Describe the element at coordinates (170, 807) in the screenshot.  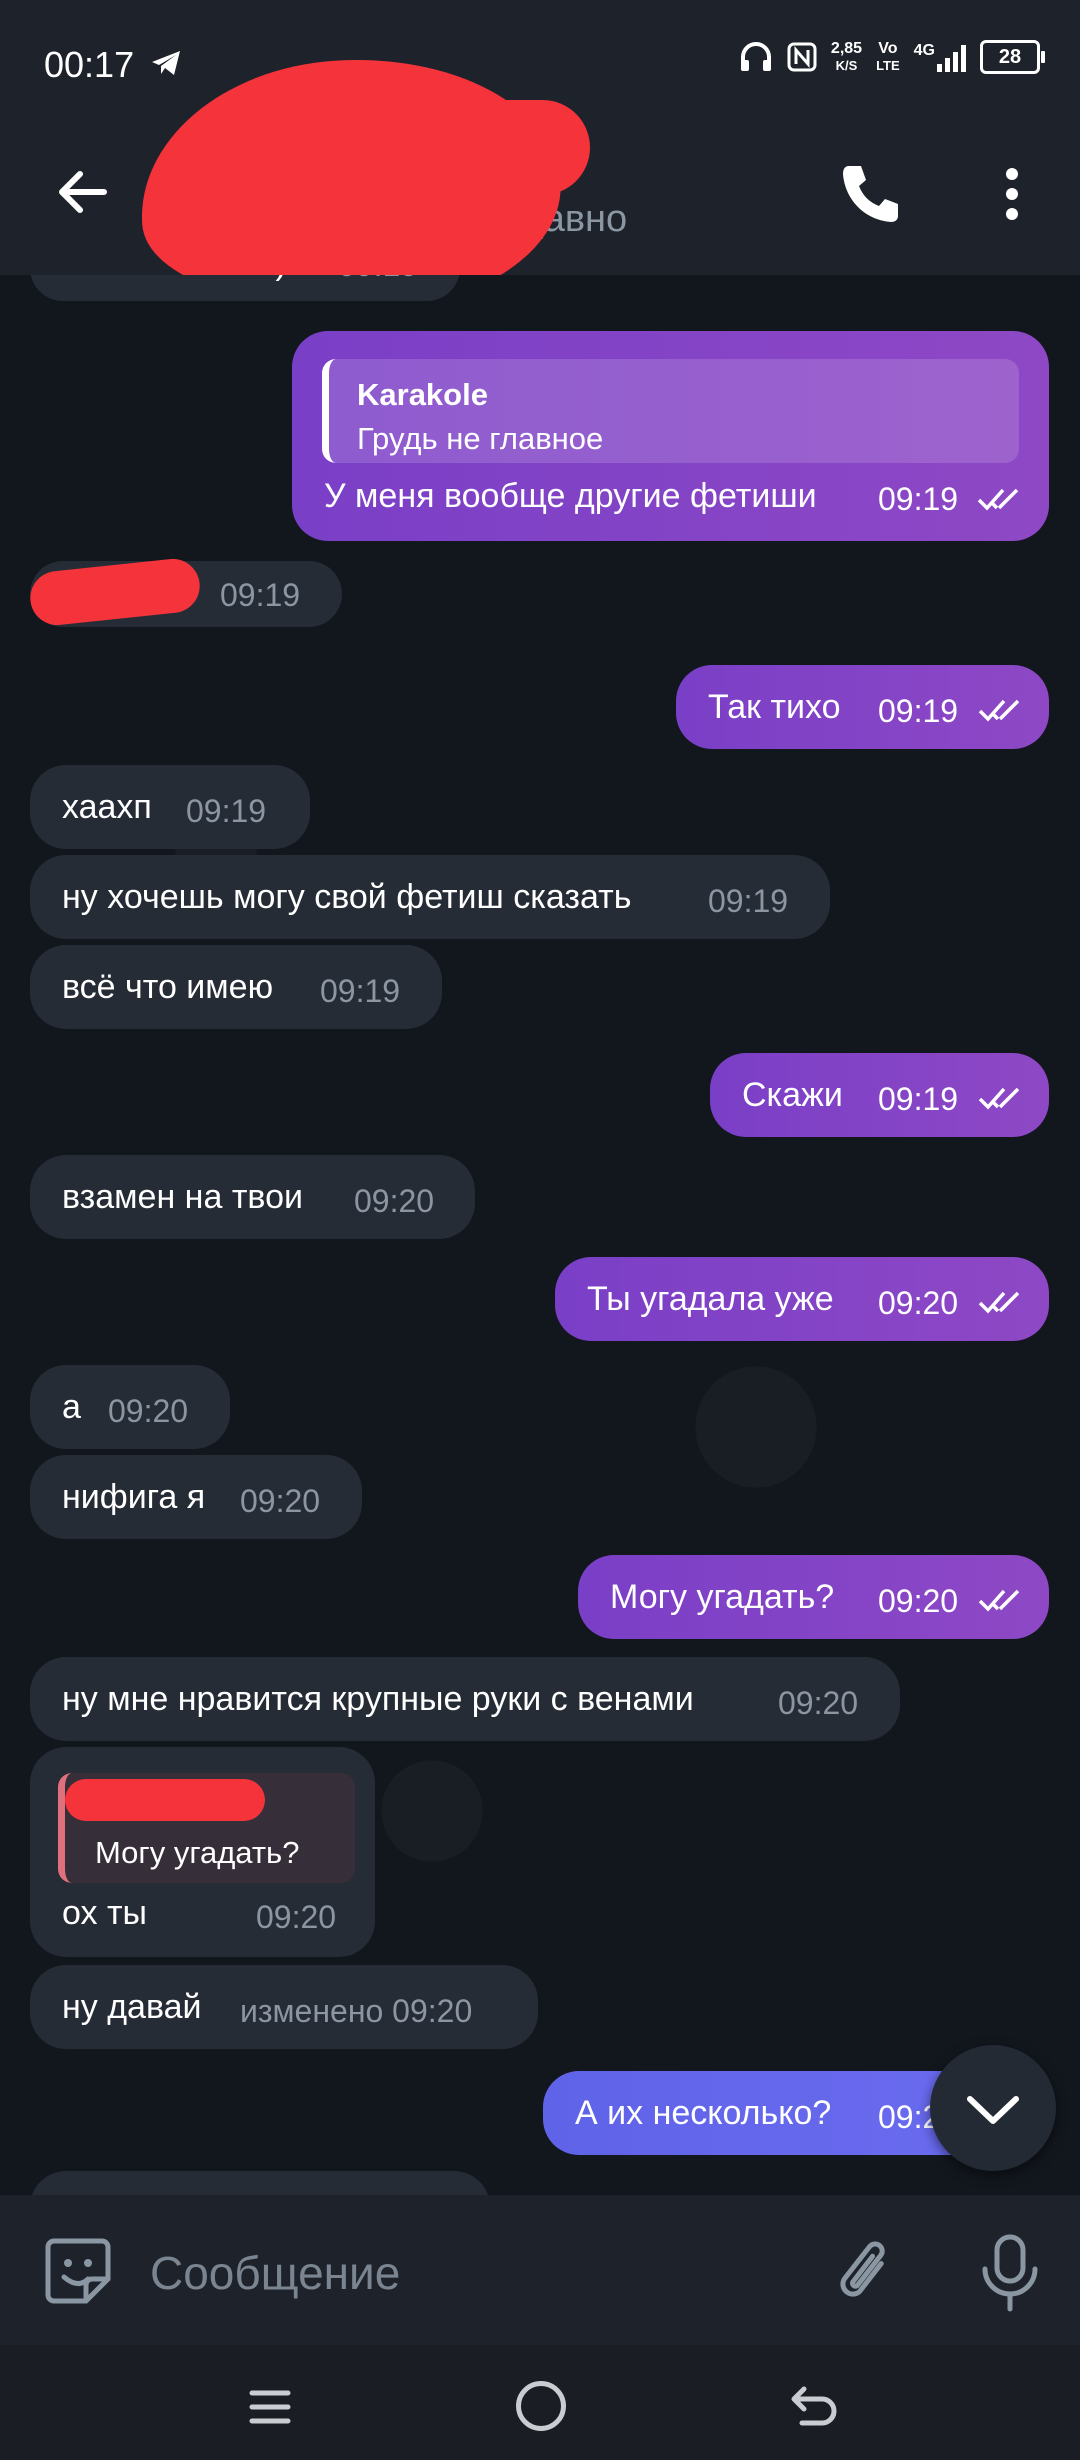
I see `message-incoming: хаахп 09:19` at that location.